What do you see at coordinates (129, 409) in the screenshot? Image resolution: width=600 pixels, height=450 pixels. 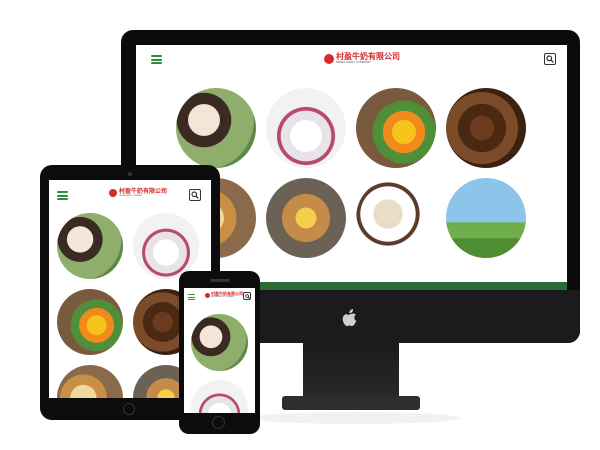 I see `ipad-home-button` at bounding box center [129, 409].